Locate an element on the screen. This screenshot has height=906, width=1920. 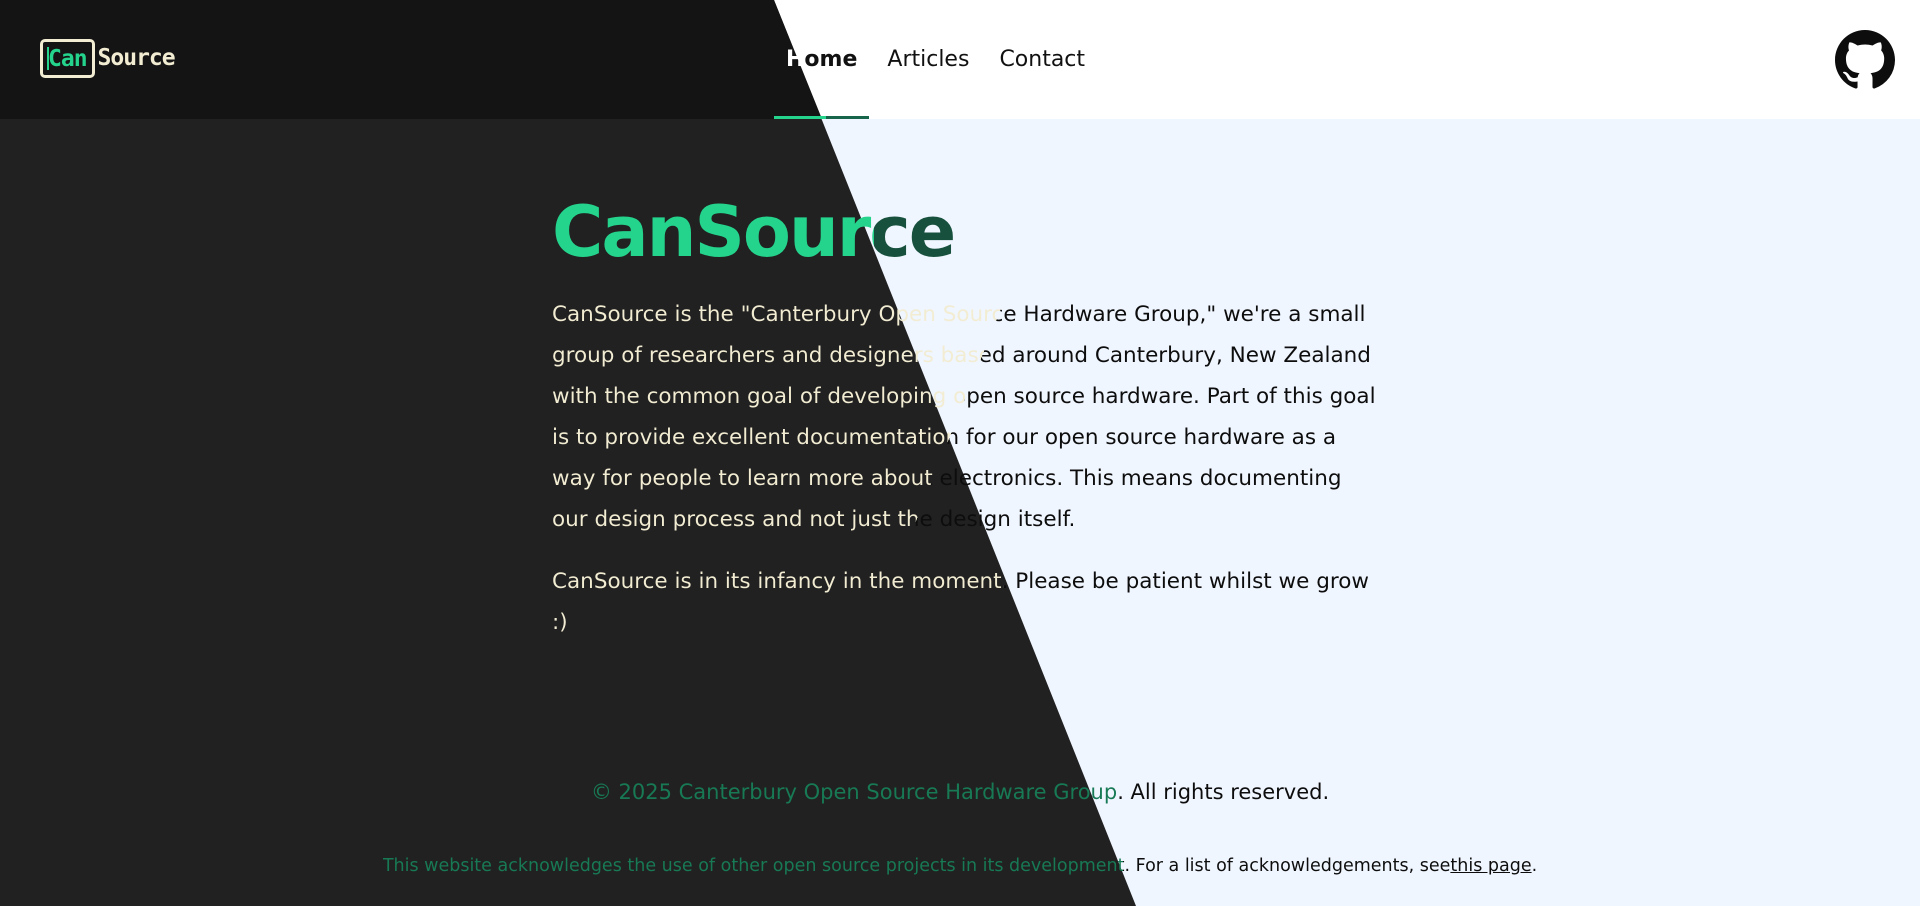
nav-home-label: Home is located at coordinates (821, 59).